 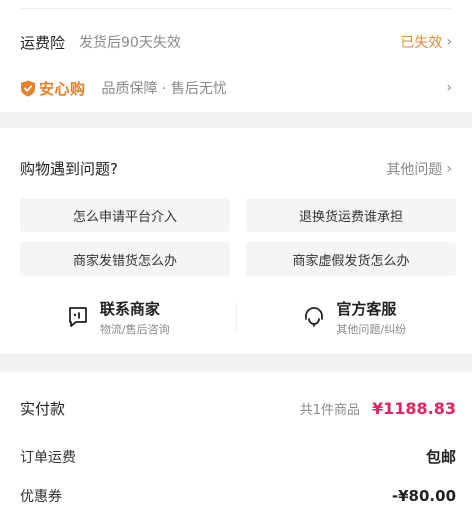 I want to click on contact-seller-subtitle: 物流/售后咨询, so click(x=134, y=329).